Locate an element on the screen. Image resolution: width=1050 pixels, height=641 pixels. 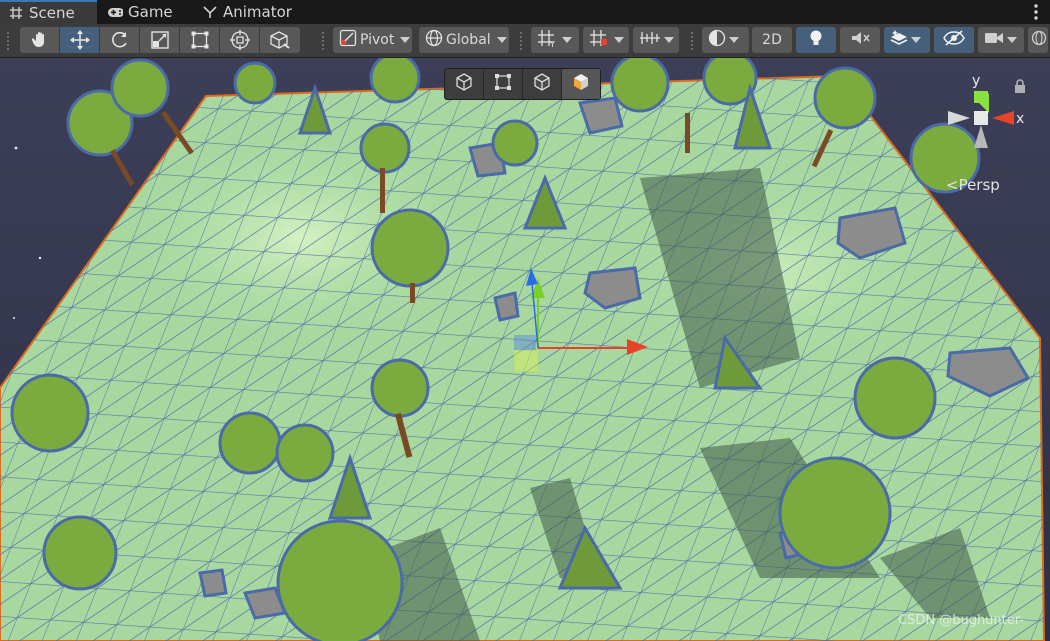
camera-settings-dropdown is located at coordinates (1001, 40).